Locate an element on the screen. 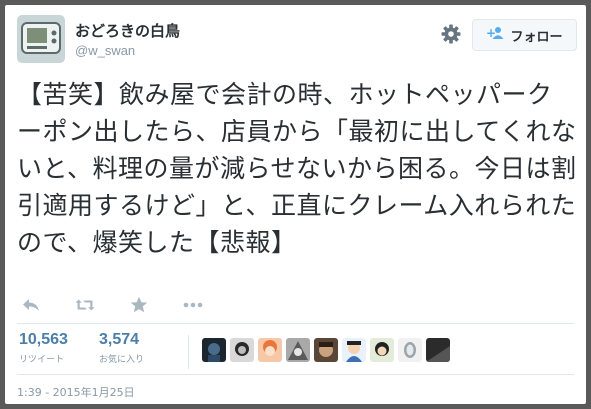 This screenshot has width=591, height=409. follow-label: フォロー is located at coordinates (536, 37).